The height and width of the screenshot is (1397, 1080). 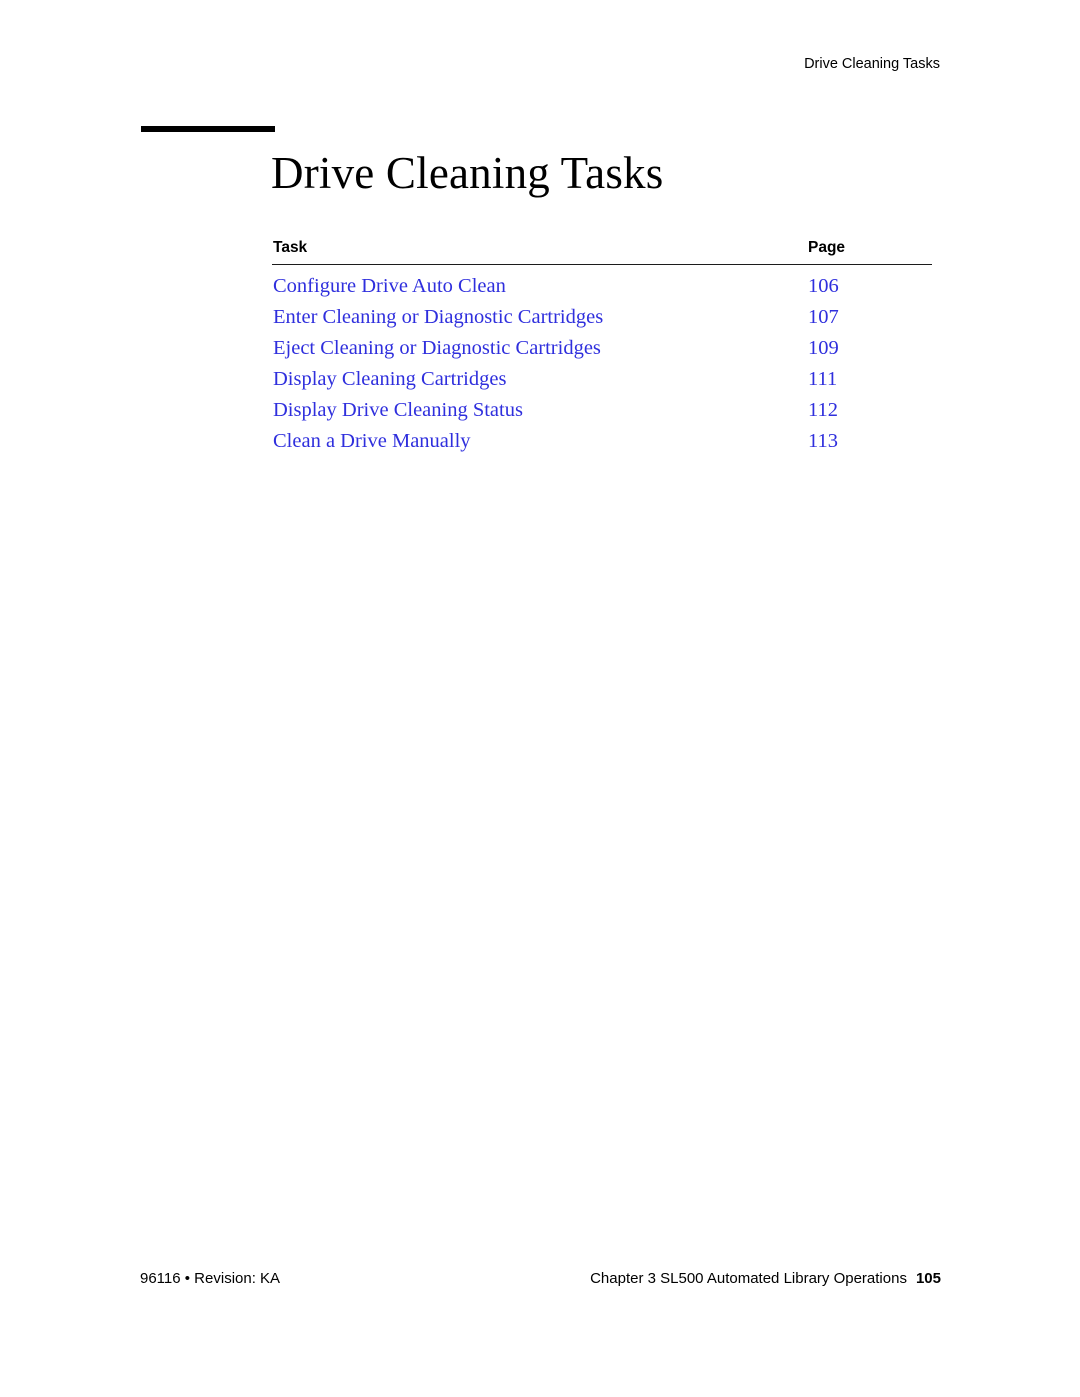 What do you see at coordinates (823, 441) in the screenshot?
I see `task-page-number: 113` at bounding box center [823, 441].